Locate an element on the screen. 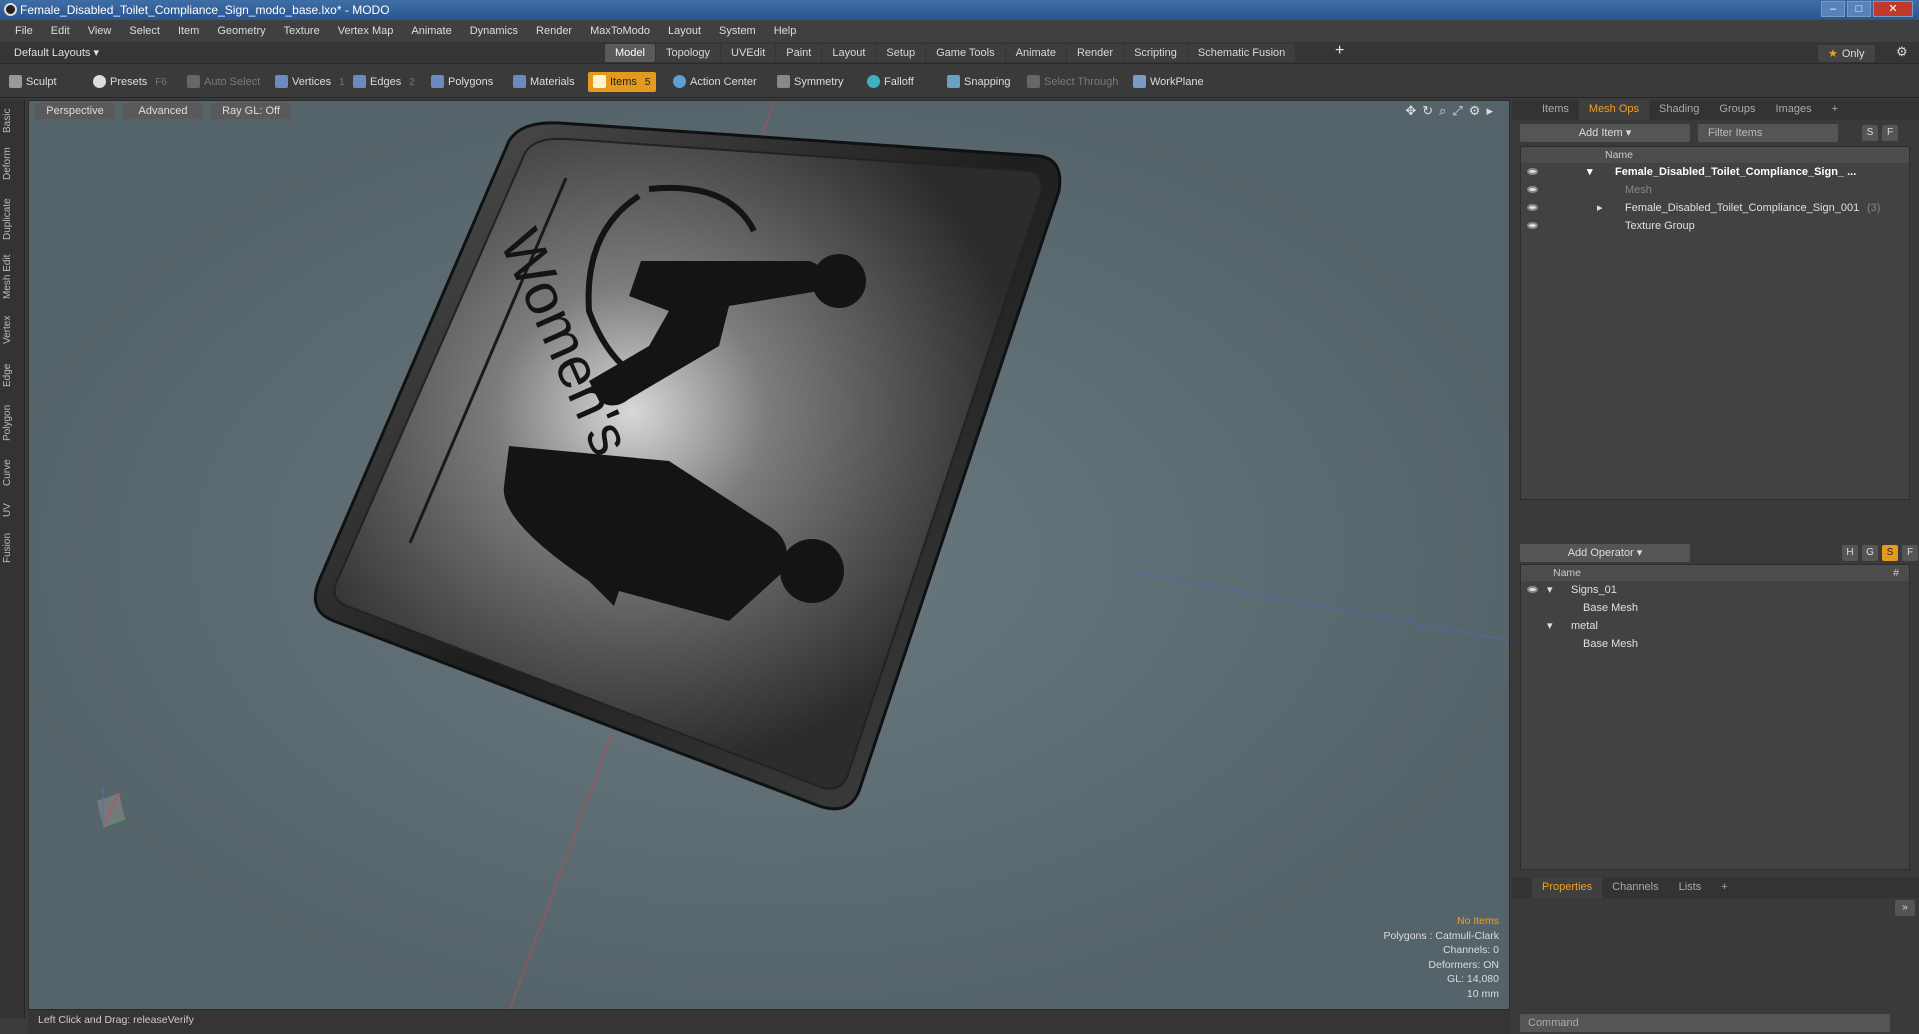 The image size is (1919, 1034). menu-texture: Texture is located at coordinates (302, 31).